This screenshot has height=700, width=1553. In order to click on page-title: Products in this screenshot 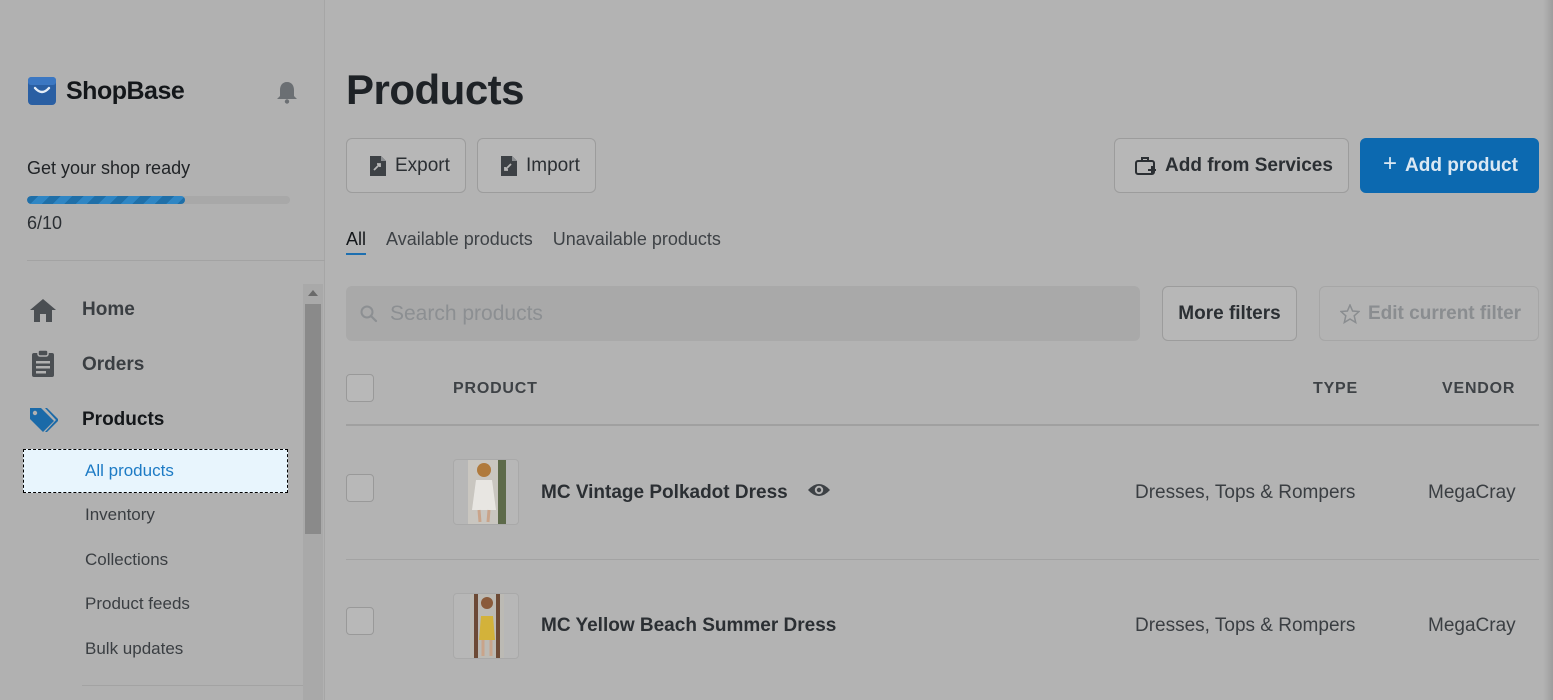, I will do `click(435, 89)`.